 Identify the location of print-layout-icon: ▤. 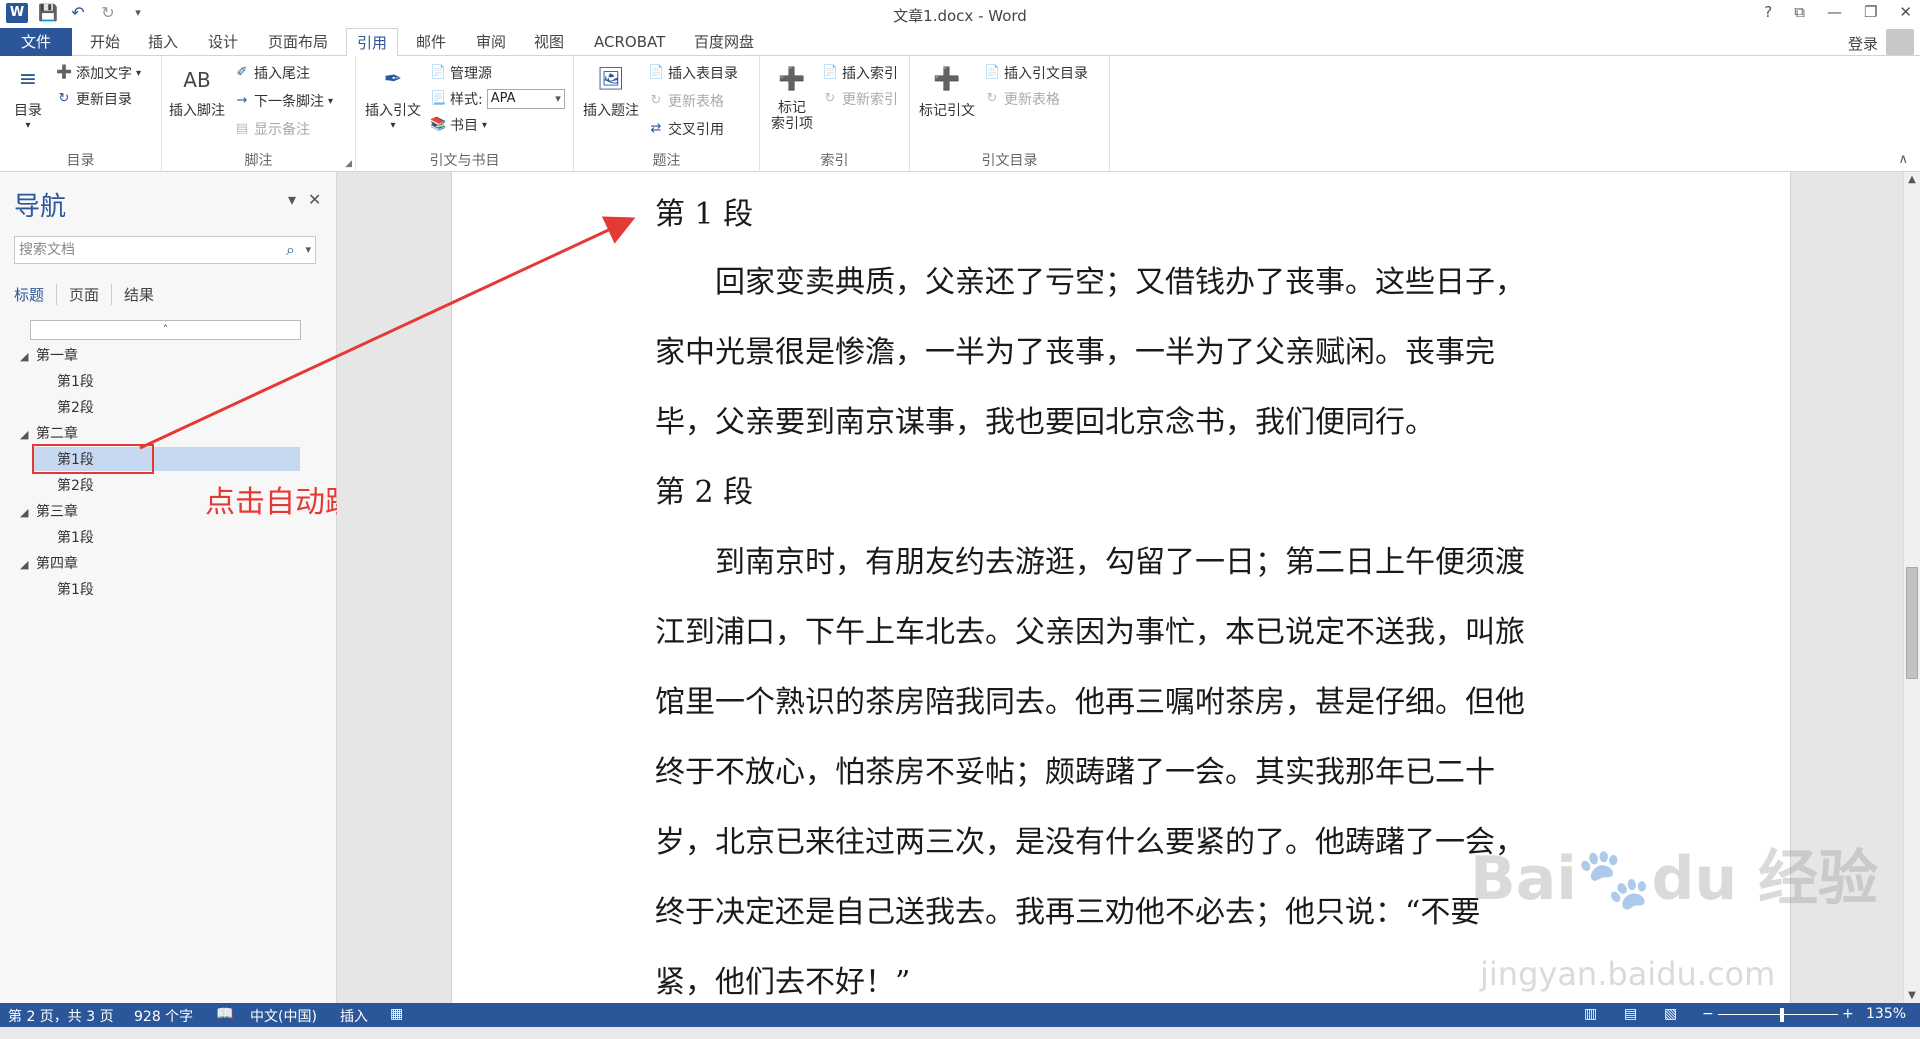
(1630, 1014).